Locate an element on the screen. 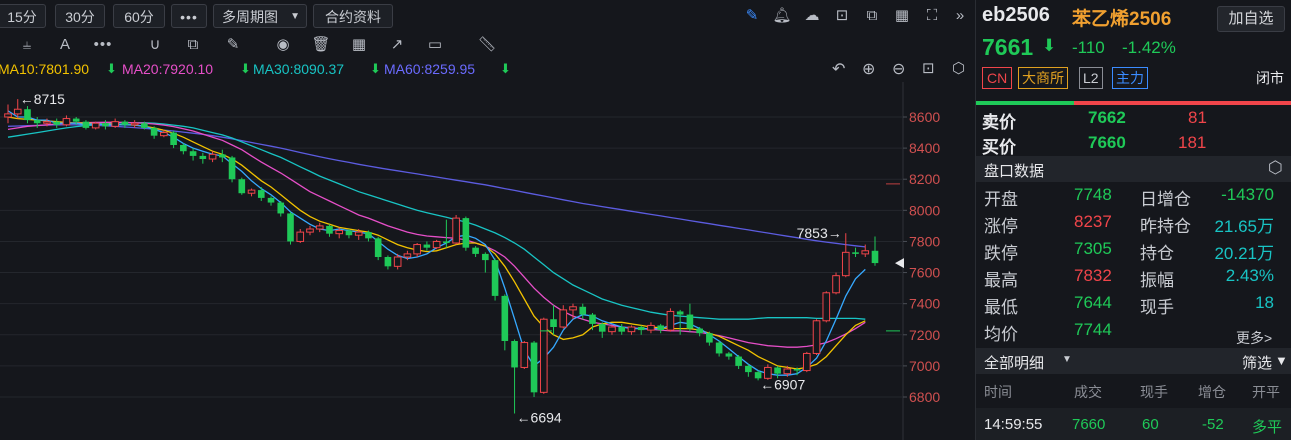  add-watchlist-button: 加自选 is located at coordinates (1251, 19).